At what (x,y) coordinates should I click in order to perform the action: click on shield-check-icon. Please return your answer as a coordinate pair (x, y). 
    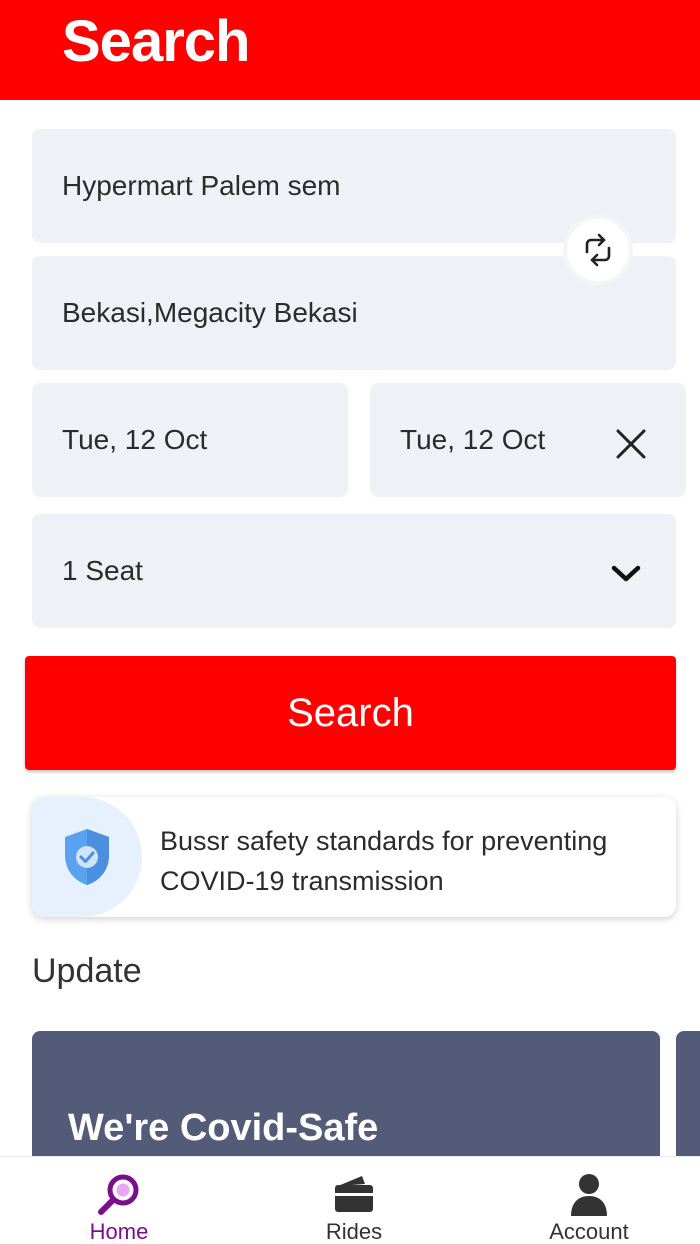
    Looking at the image, I should click on (87, 857).